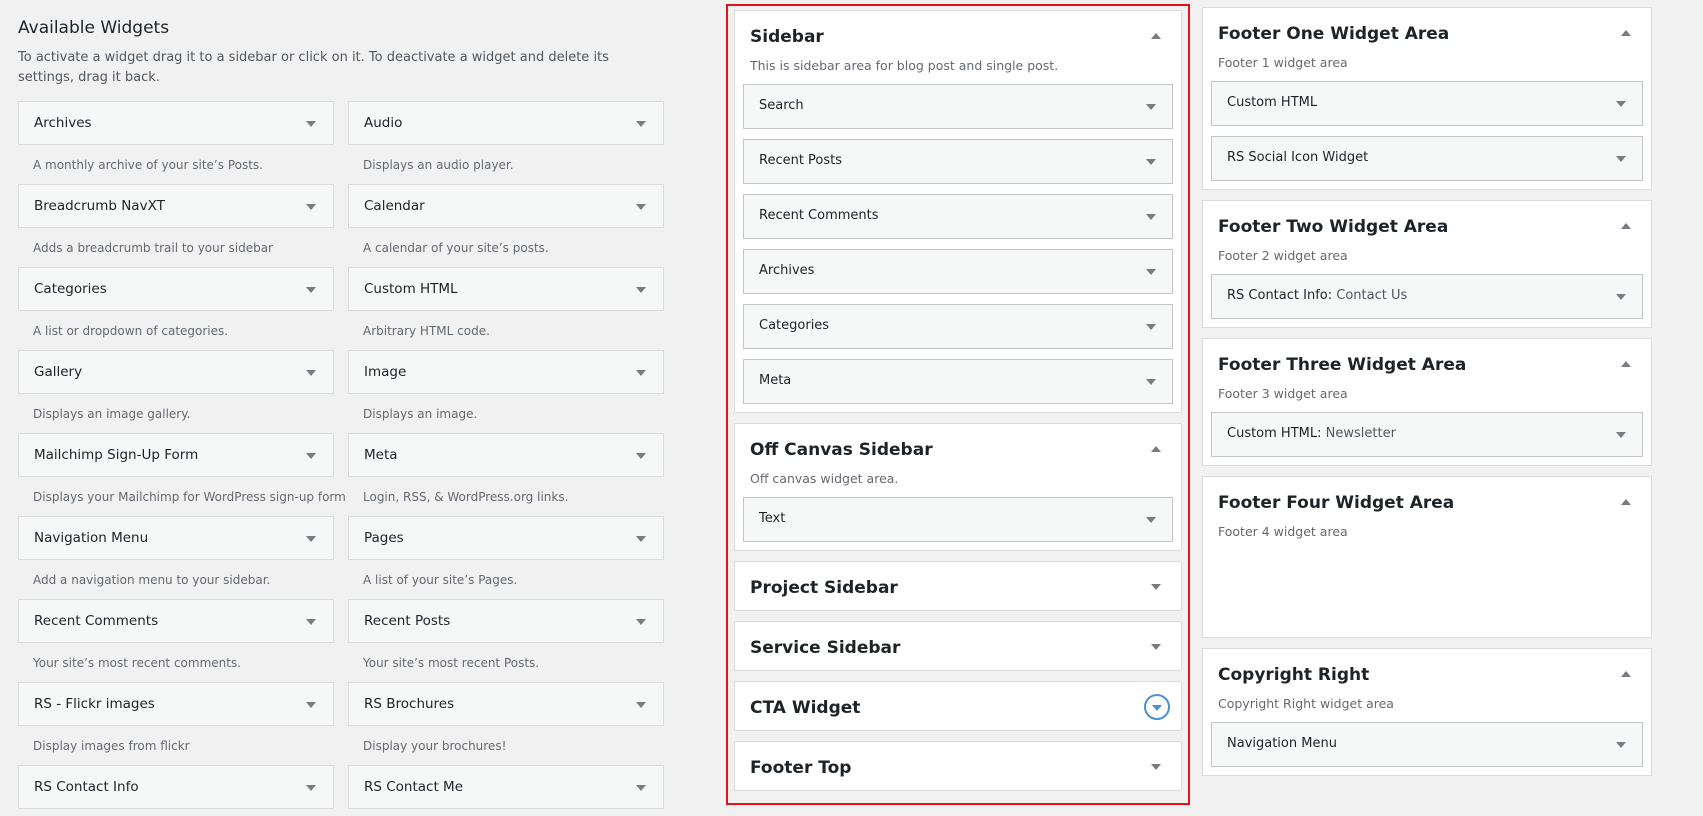 This screenshot has height=816, width=1703. I want to click on widget-title-bar: RS - Flickr images, so click(176, 704).